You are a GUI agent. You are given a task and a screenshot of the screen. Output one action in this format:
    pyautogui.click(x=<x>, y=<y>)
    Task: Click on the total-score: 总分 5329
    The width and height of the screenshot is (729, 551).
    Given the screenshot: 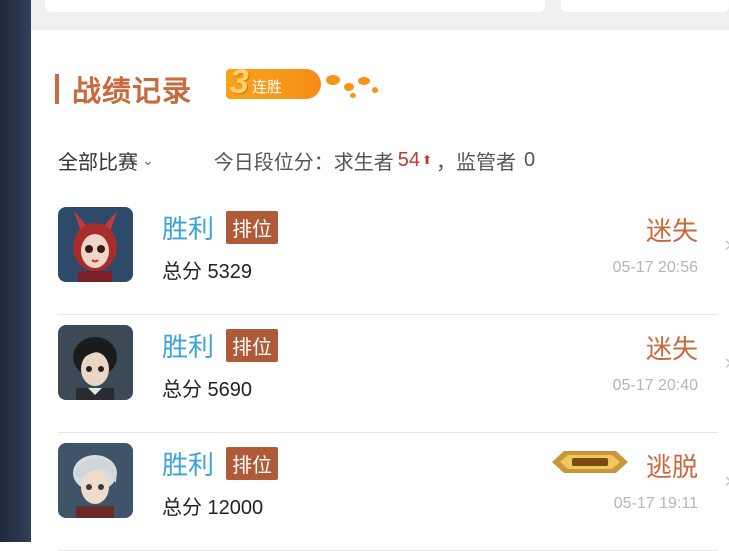 What is the action you would take?
    pyautogui.click(x=207, y=272)
    